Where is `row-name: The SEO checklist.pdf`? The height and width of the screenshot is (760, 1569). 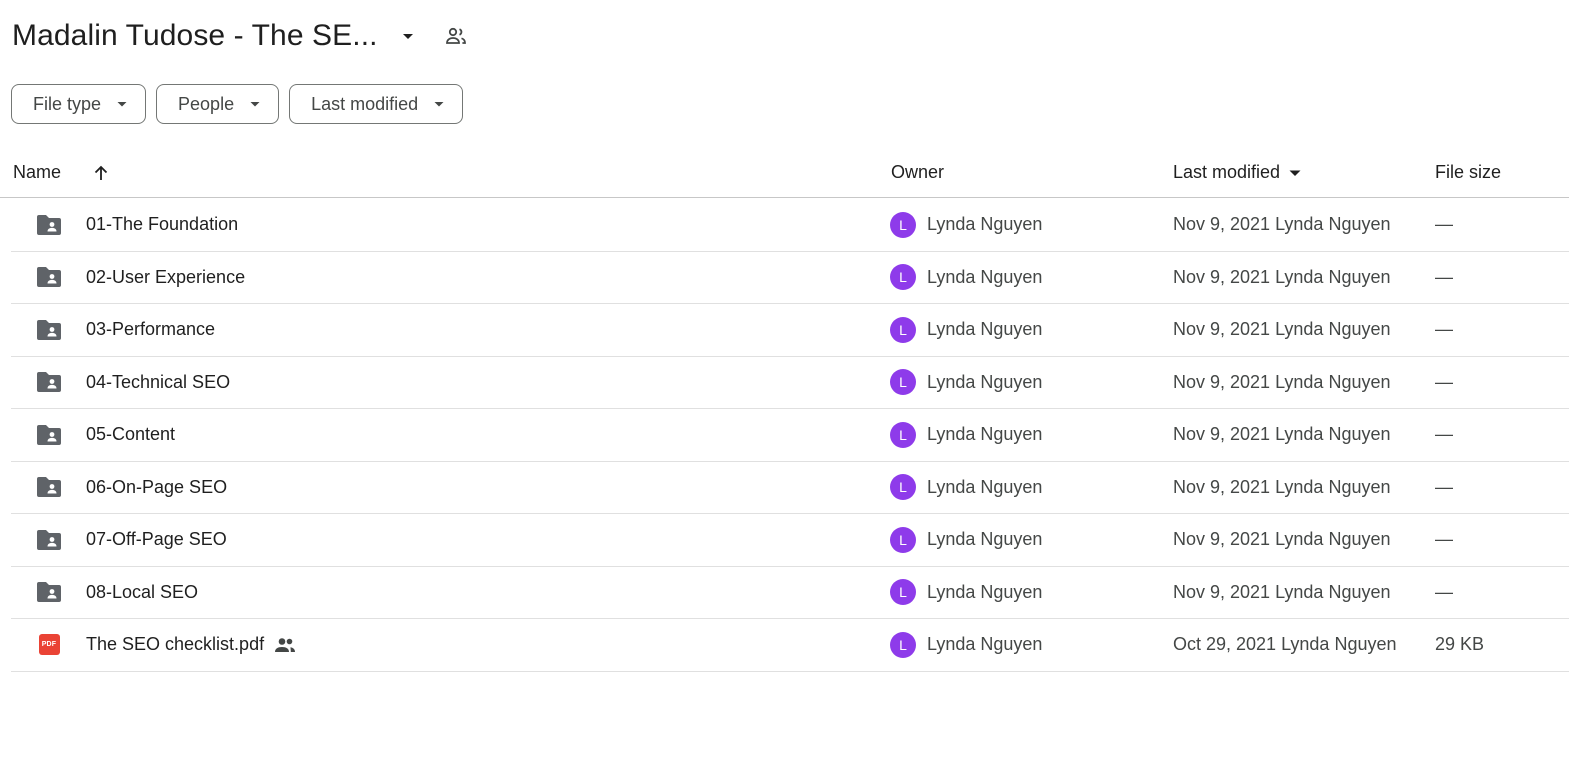 row-name: The SEO checklist.pdf is located at coordinates (191, 645).